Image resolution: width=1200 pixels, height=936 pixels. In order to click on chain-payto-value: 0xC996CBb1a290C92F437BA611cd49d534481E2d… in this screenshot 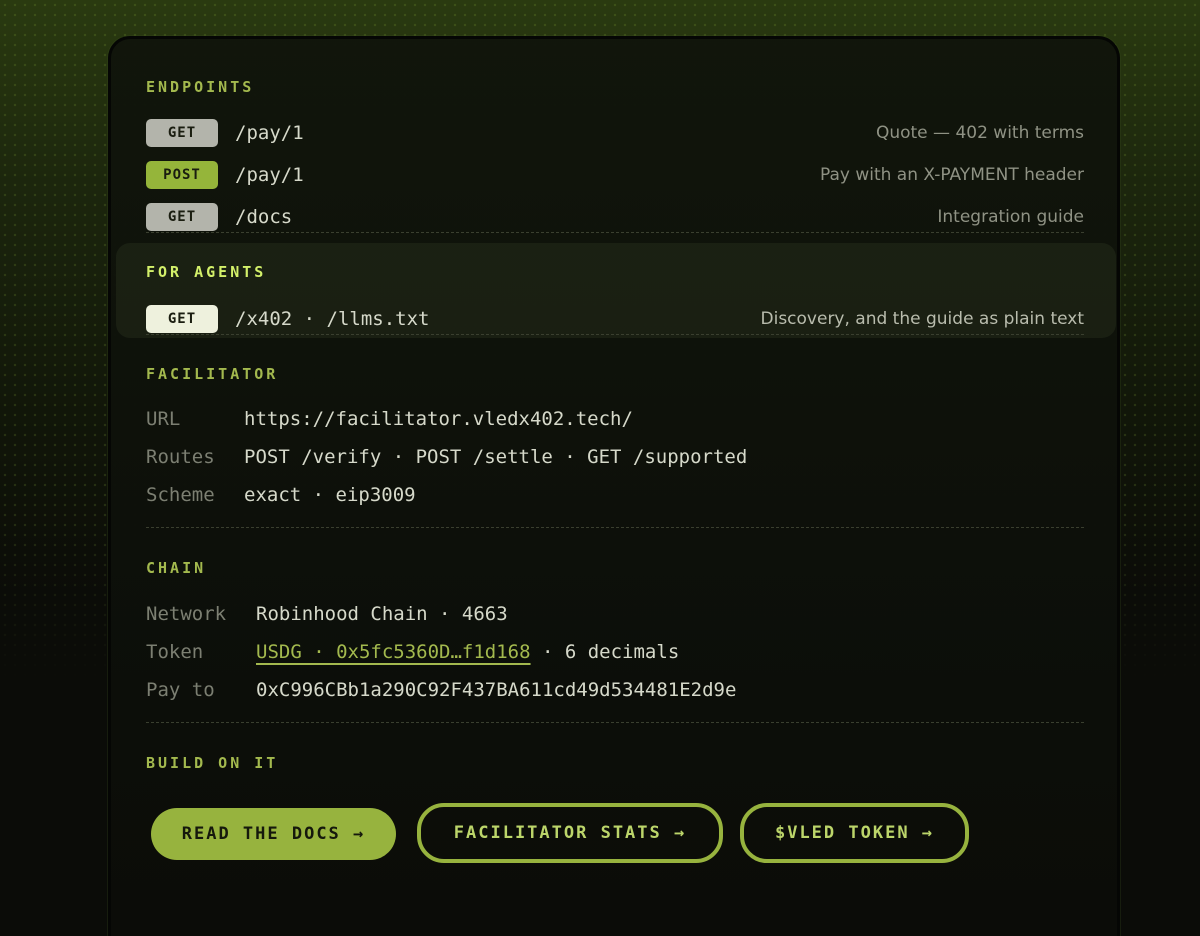, I will do `click(496, 690)`.